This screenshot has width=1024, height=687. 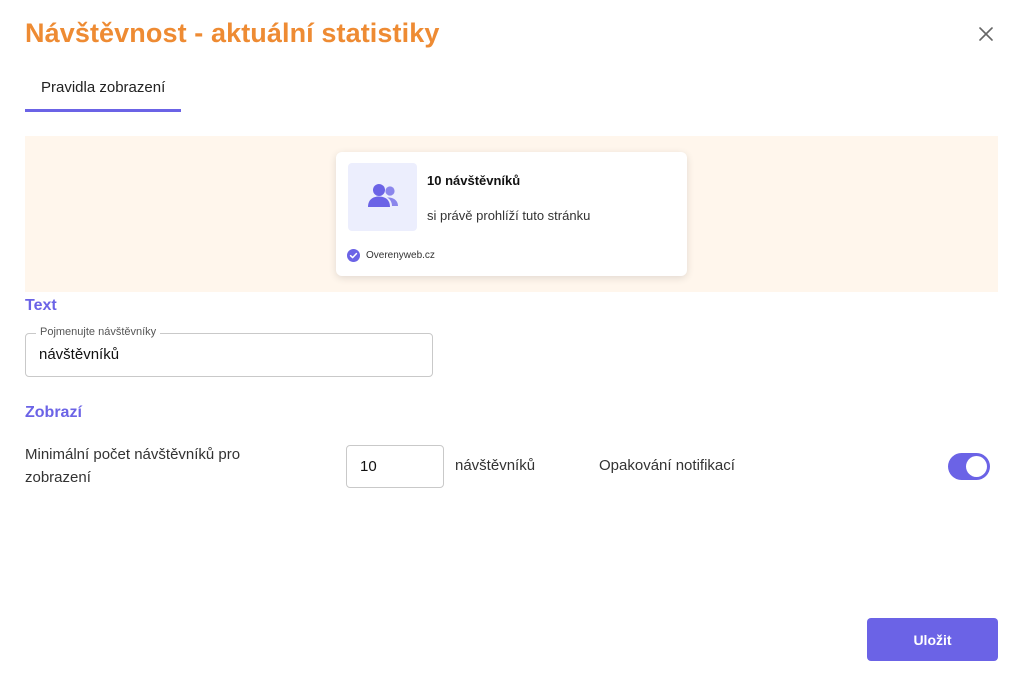 I want to click on modal-title: Návštěvnost - aktuální statistiky, so click(x=232, y=33).